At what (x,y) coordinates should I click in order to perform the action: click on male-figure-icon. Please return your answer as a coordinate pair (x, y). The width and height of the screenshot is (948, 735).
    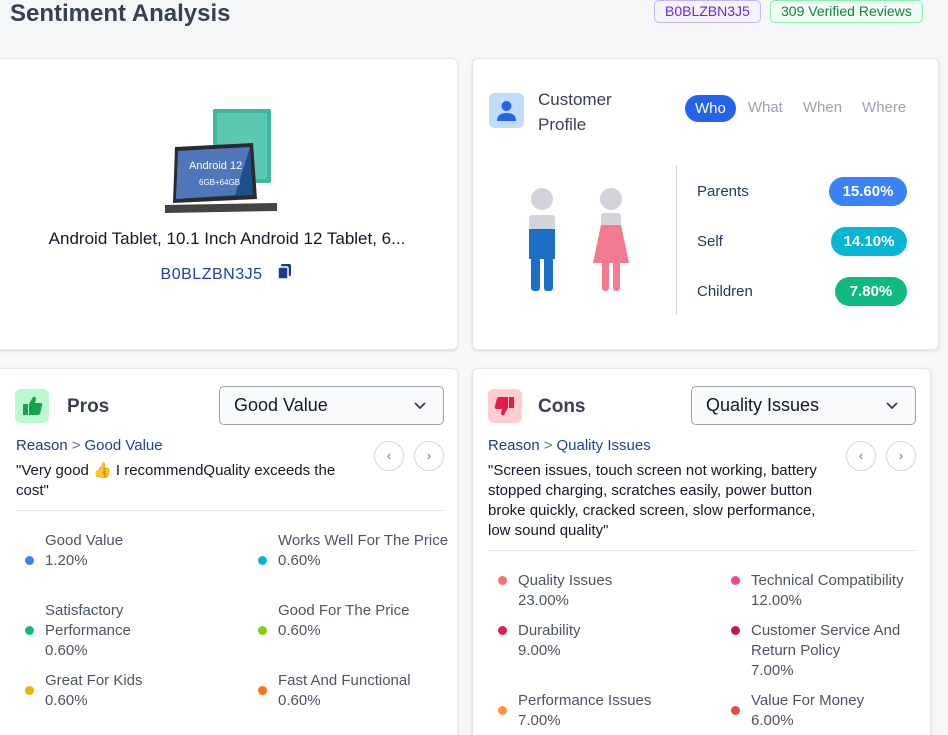
    Looking at the image, I should click on (542, 239).